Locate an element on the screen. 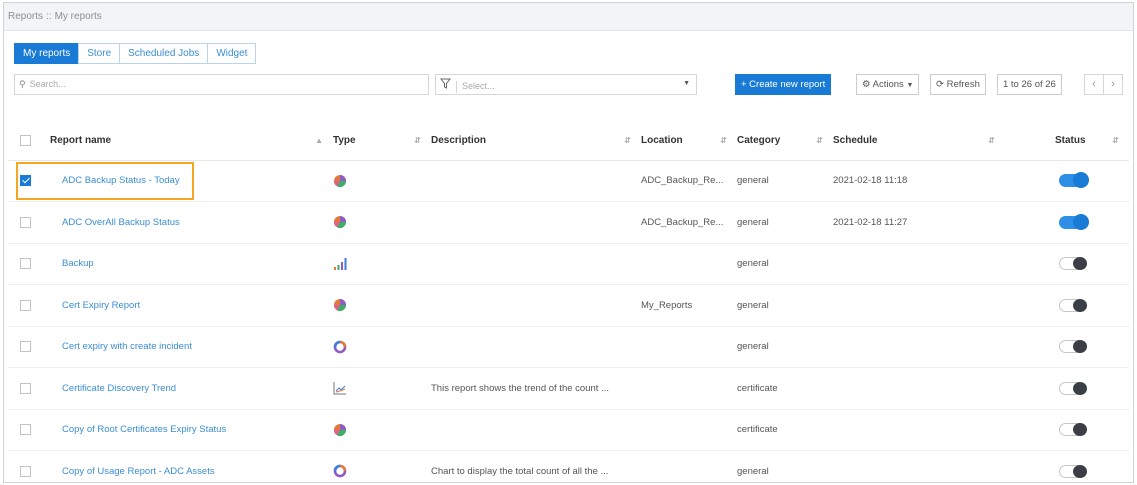 The image size is (1137, 485). actions-button: ⚙ Actions ▼ is located at coordinates (888, 84).